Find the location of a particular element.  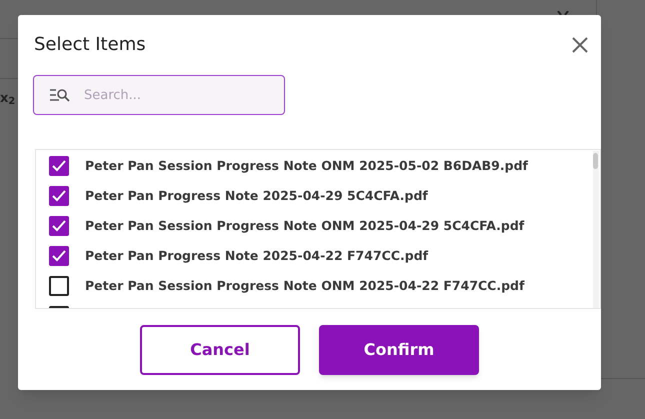

subscript-text: x$_{2}$ is located at coordinates (8, 99).